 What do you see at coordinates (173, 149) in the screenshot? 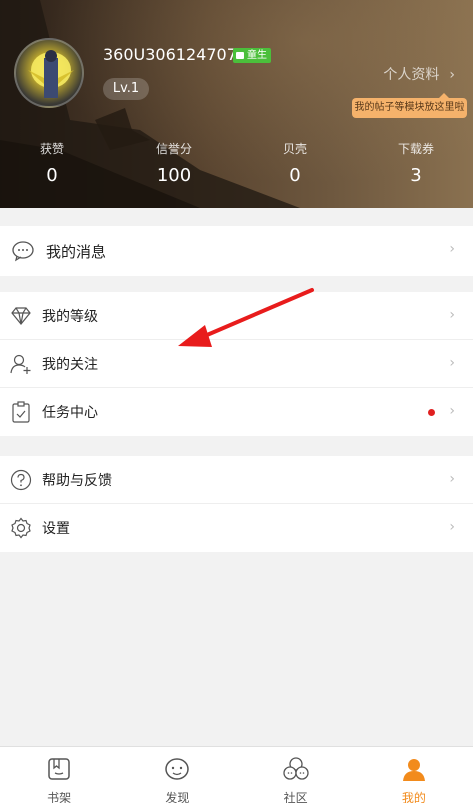
I see `stat-label: 信誉分` at bounding box center [173, 149].